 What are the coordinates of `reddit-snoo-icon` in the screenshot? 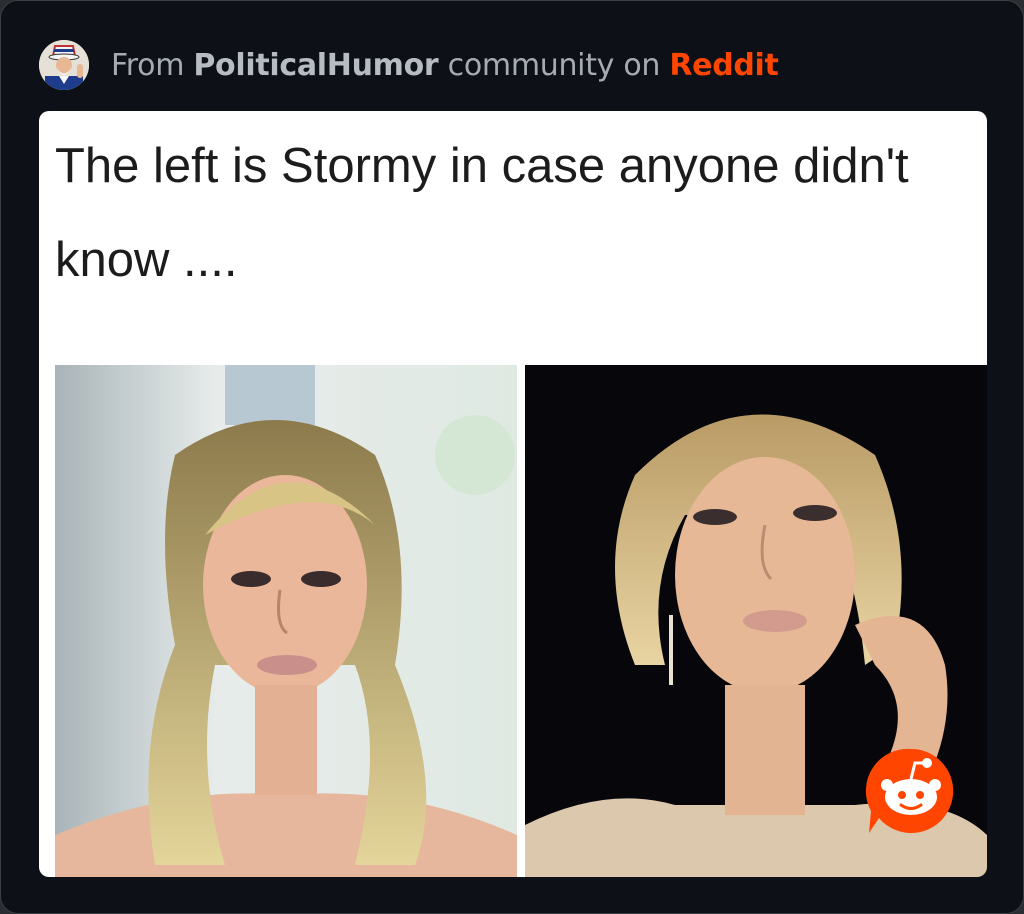 It's located at (909, 790).